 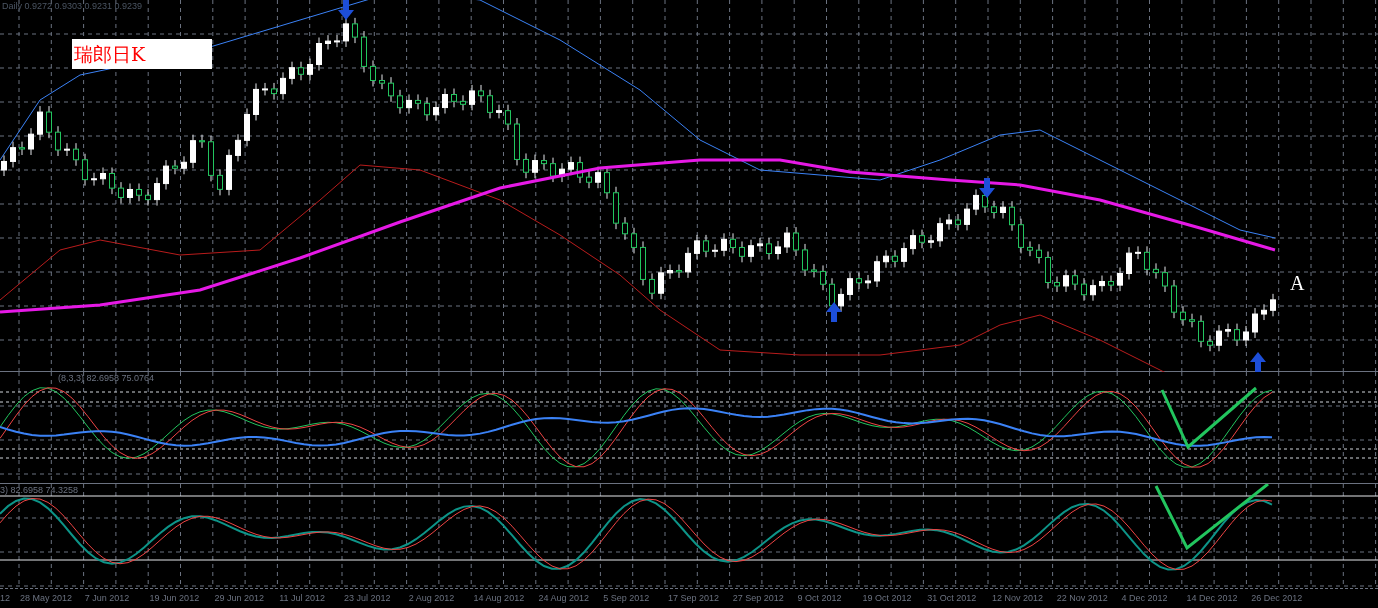 I want to click on time-axis-label: 14 Dec 2012, so click(x=1212, y=598).